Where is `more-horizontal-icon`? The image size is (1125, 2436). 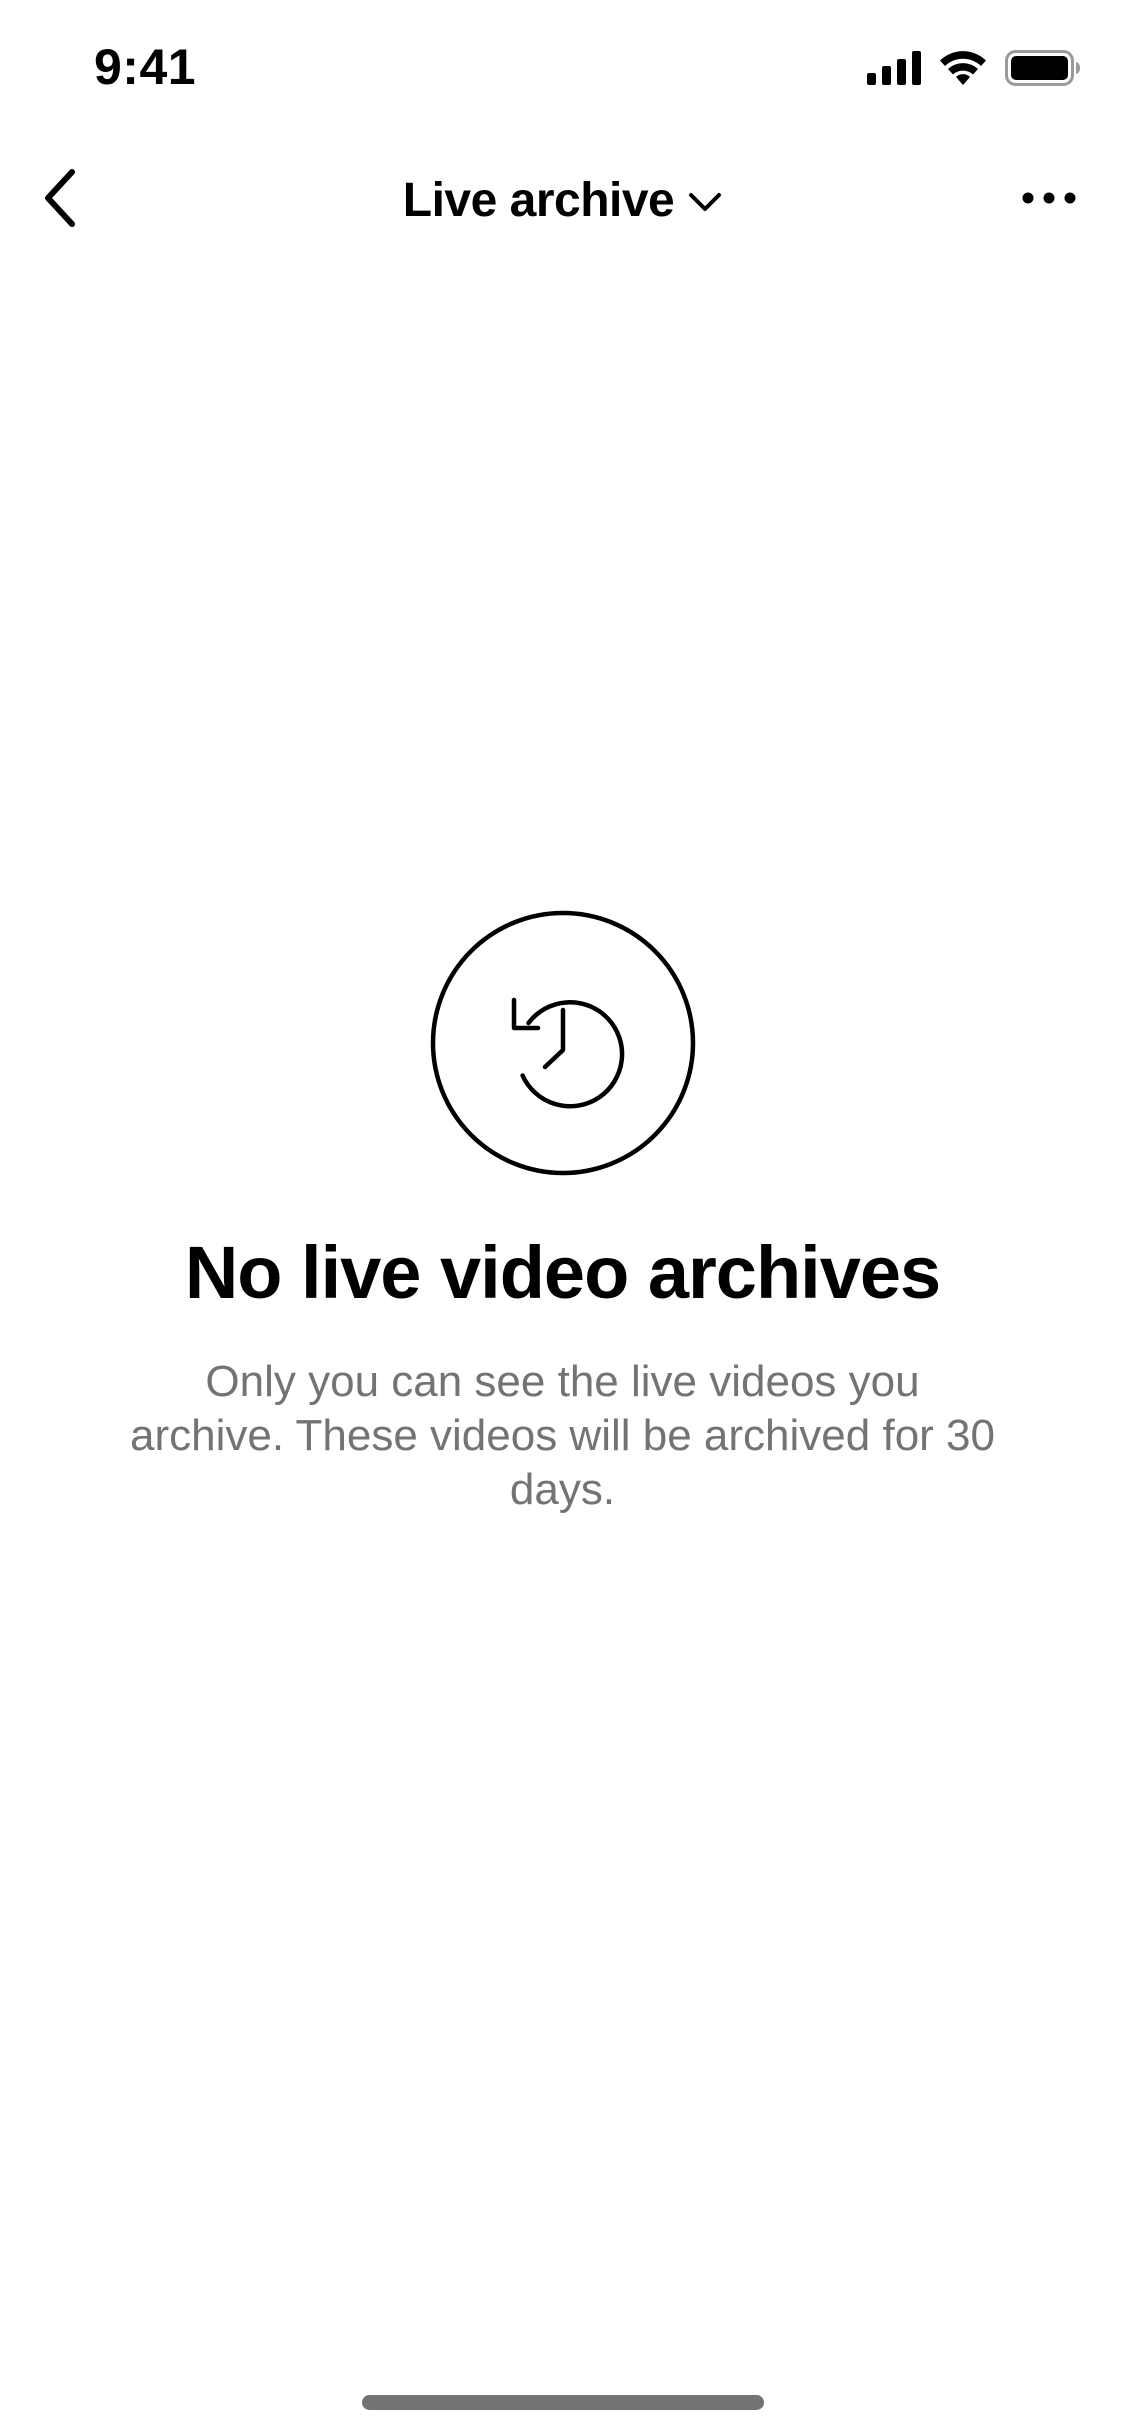
more-horizontal-icon is located at coordinates (1049, 200).